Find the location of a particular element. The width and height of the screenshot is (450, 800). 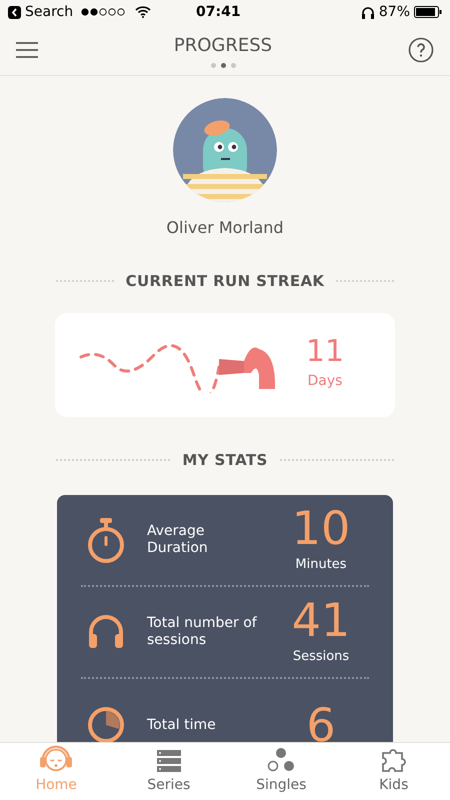

stat-value: 10 is located at coordinates (321, 528).